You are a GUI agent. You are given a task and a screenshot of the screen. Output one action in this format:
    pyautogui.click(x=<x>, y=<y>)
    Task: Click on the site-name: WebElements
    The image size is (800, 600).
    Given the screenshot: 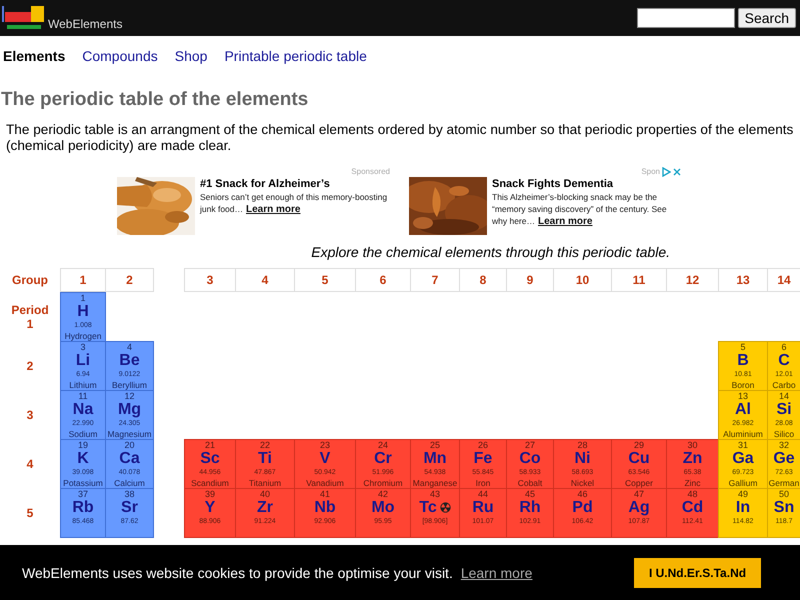 What is the action you would take?
    pyautogui.click(x=85, y=24)
    